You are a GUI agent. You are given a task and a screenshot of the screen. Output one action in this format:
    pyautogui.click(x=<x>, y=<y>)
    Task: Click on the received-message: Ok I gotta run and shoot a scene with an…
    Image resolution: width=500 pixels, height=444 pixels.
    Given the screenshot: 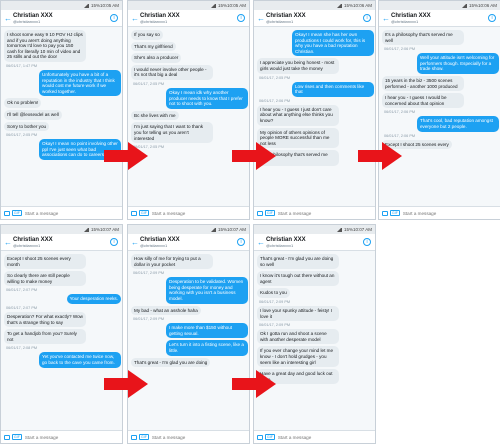 What is the action you would take?
    pyautogui.click(x=315, y=337)
    